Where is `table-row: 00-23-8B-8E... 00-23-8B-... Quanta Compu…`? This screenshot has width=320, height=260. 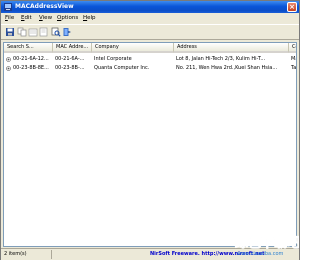
table-row: 00-23-8B-8E... 00-23-8B-... Quanta Compu… is located at coordinates (150, 68).